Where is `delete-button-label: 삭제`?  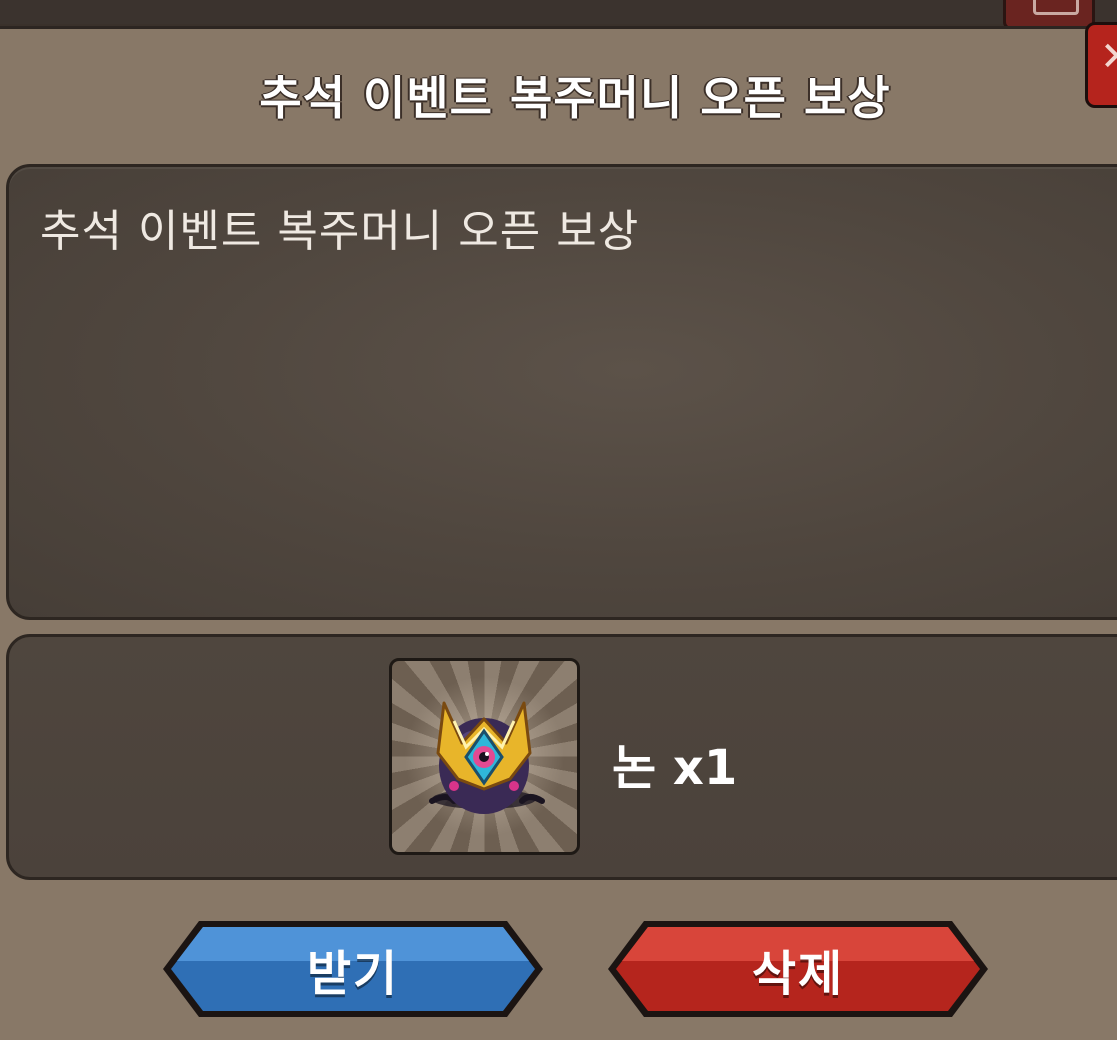
delete-button-label: 삭제 is located at coordinates (798, 974).